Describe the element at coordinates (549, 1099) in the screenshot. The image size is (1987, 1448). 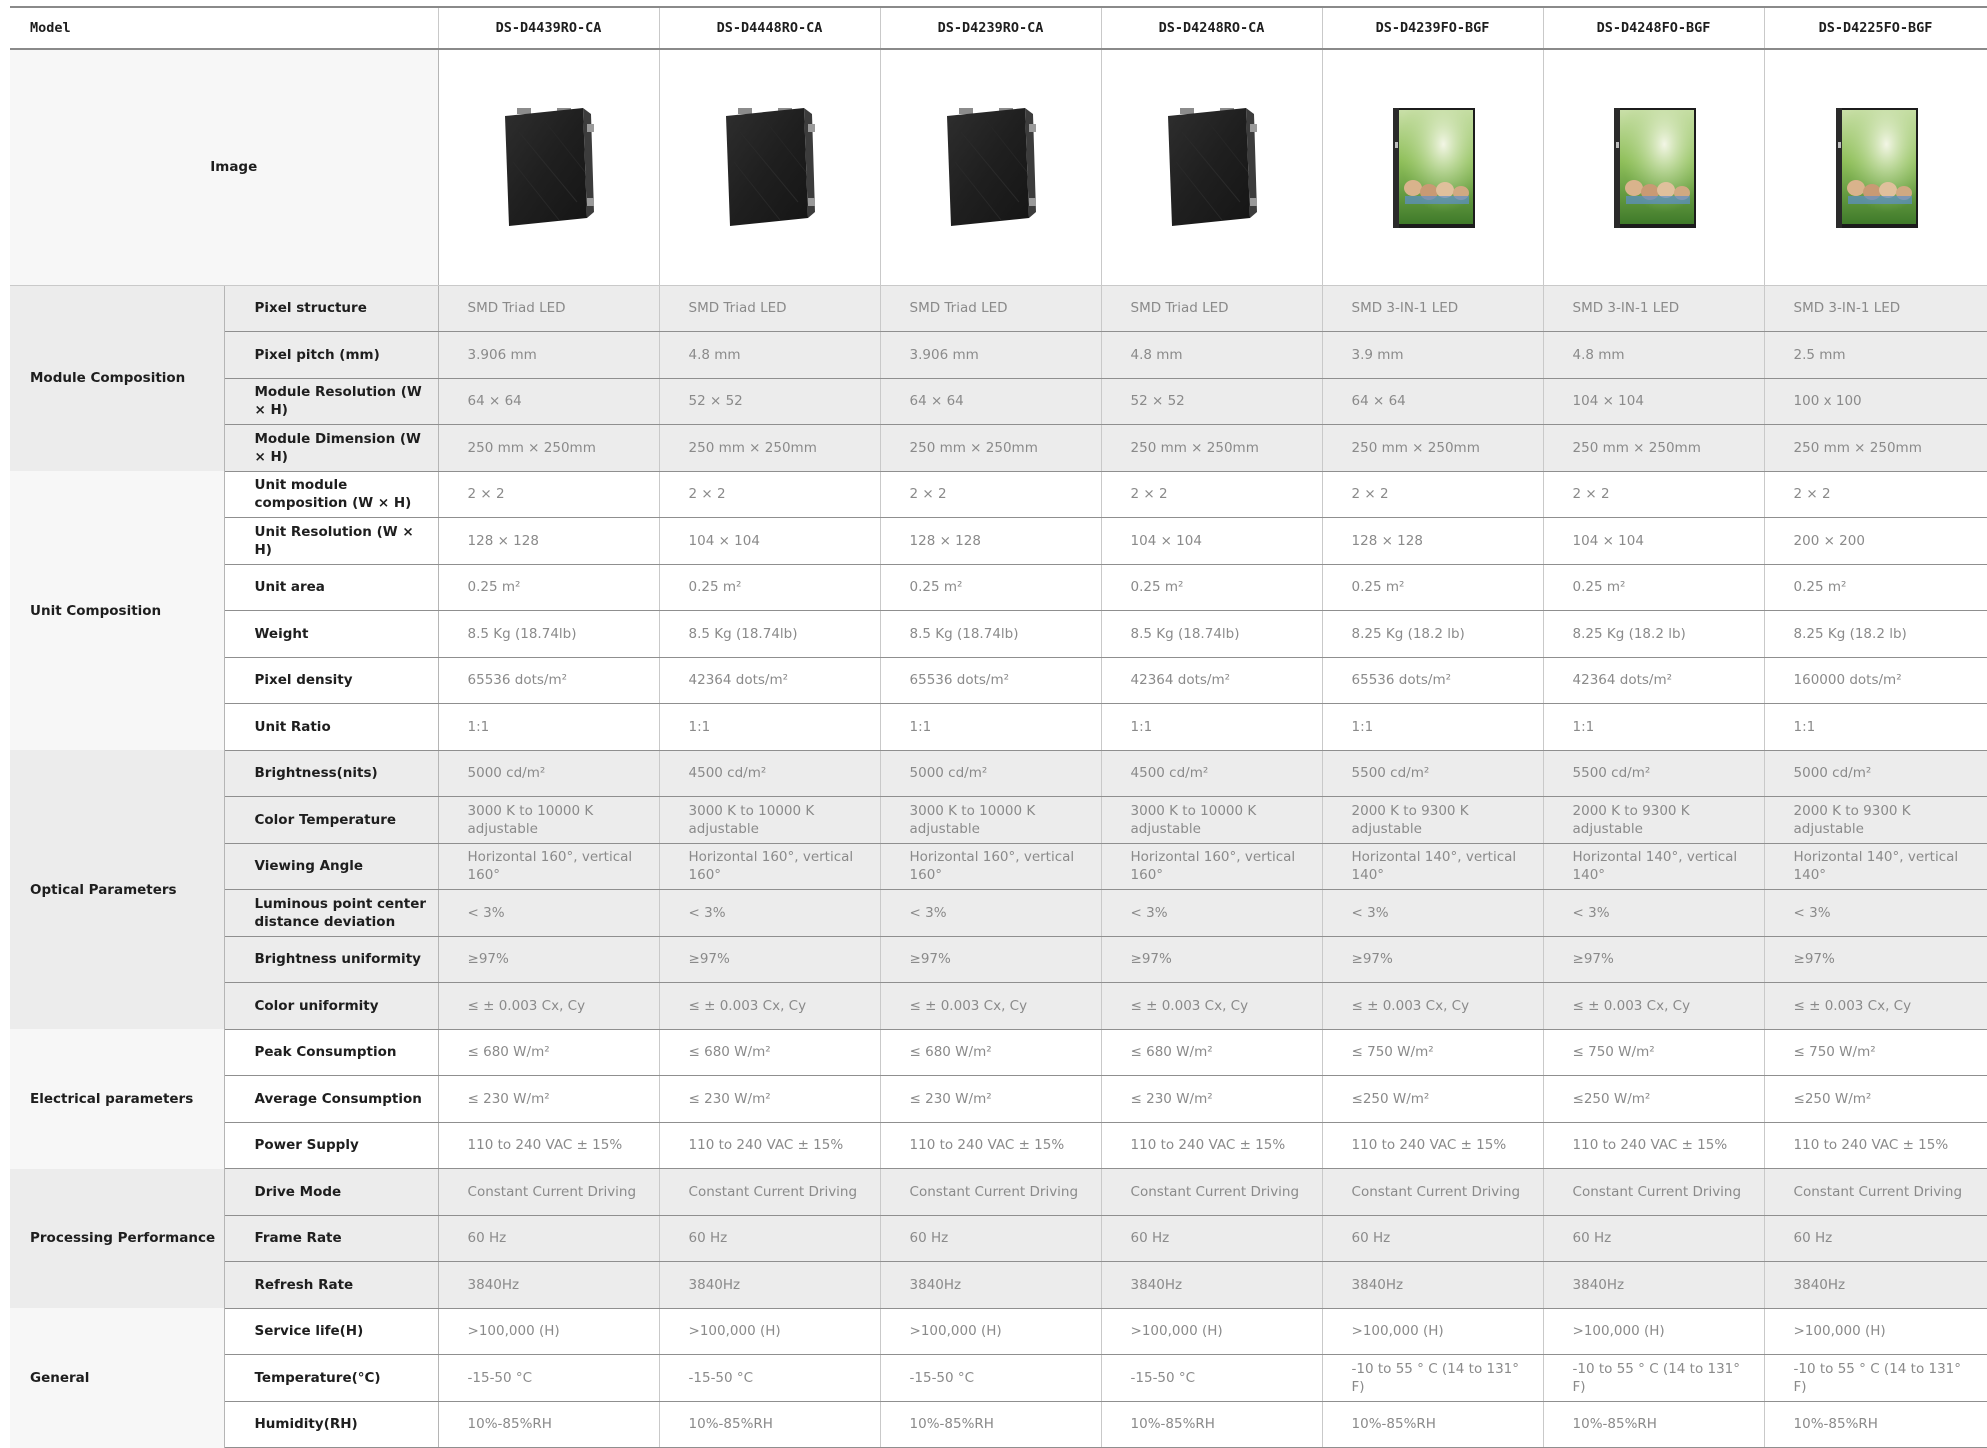
I see `spec-value: ≤ 230 W/m²` at that location.